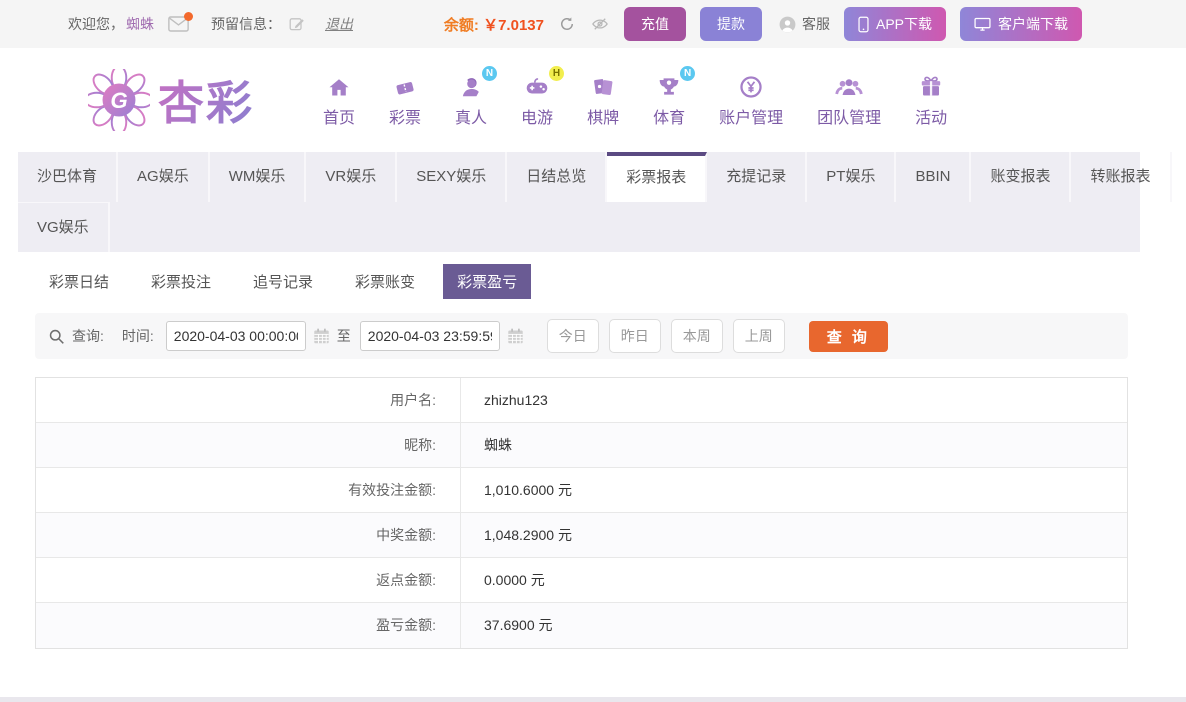  What do you see at coordinates (1121, 177) in the screenshot?
I see `tab-转账报表: 转账报表` at bounding box center [1121, 177].